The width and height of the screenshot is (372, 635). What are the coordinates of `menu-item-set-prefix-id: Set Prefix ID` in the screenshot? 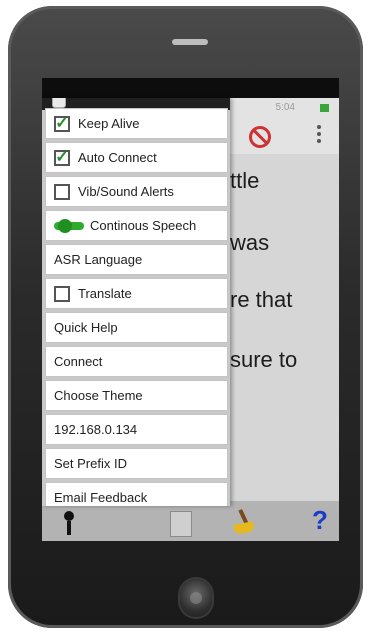 It's located at (136, 463).